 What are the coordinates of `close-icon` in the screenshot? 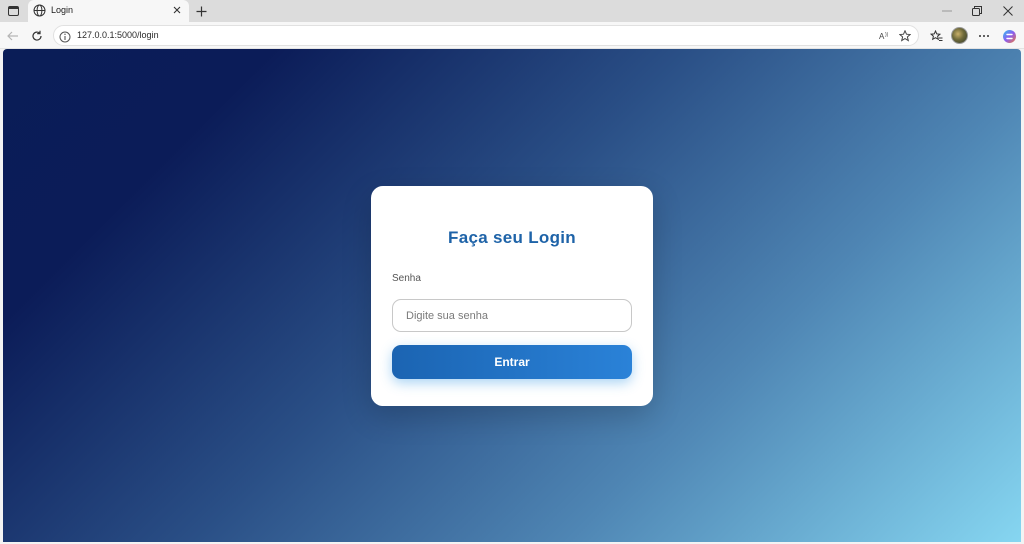 It's located at (177, 10).